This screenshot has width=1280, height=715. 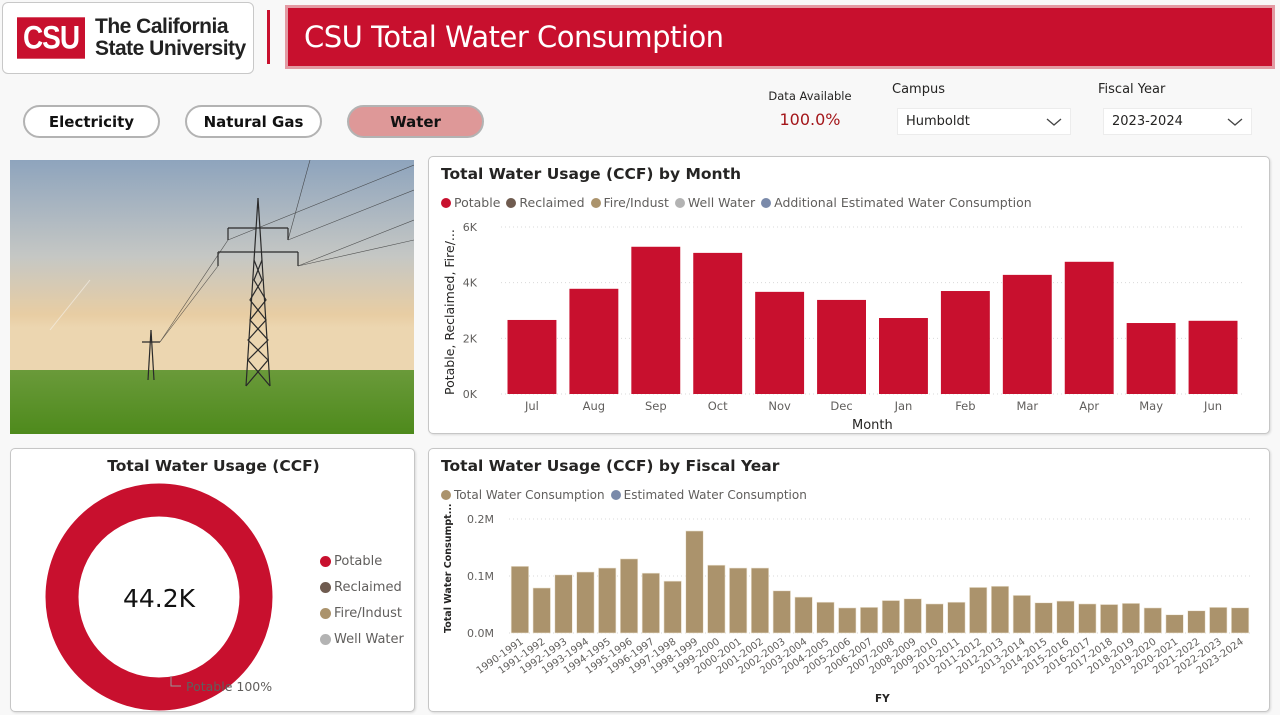 I want to click on donut-legend-well-water: Well Water, so click(x=362, y=639).